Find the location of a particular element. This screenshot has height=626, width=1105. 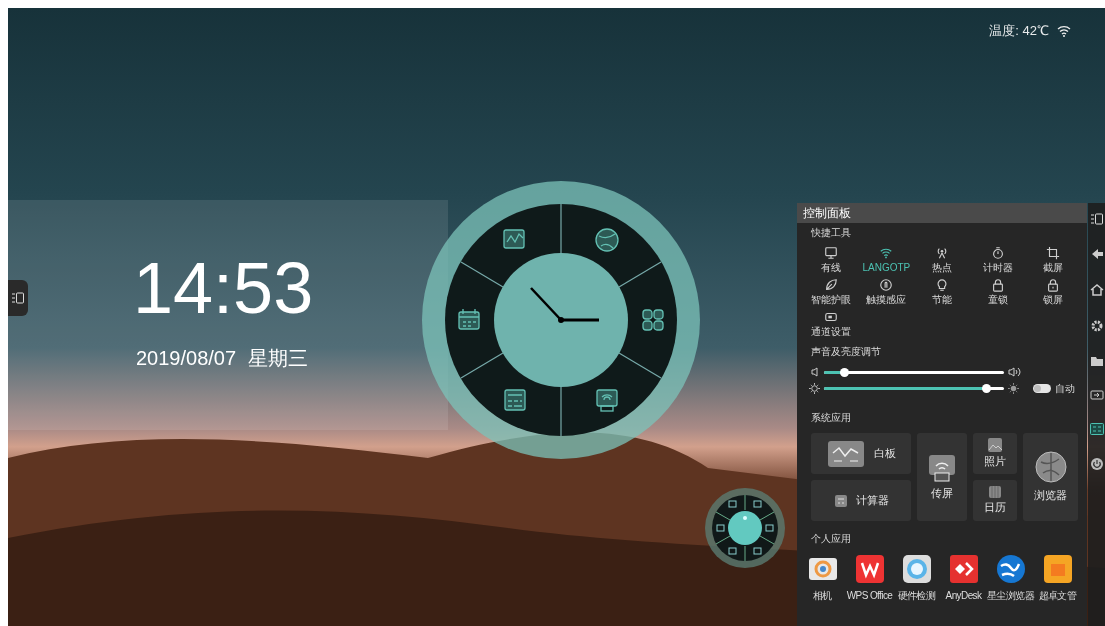

volume-slider is located at coordinates (914, 372).